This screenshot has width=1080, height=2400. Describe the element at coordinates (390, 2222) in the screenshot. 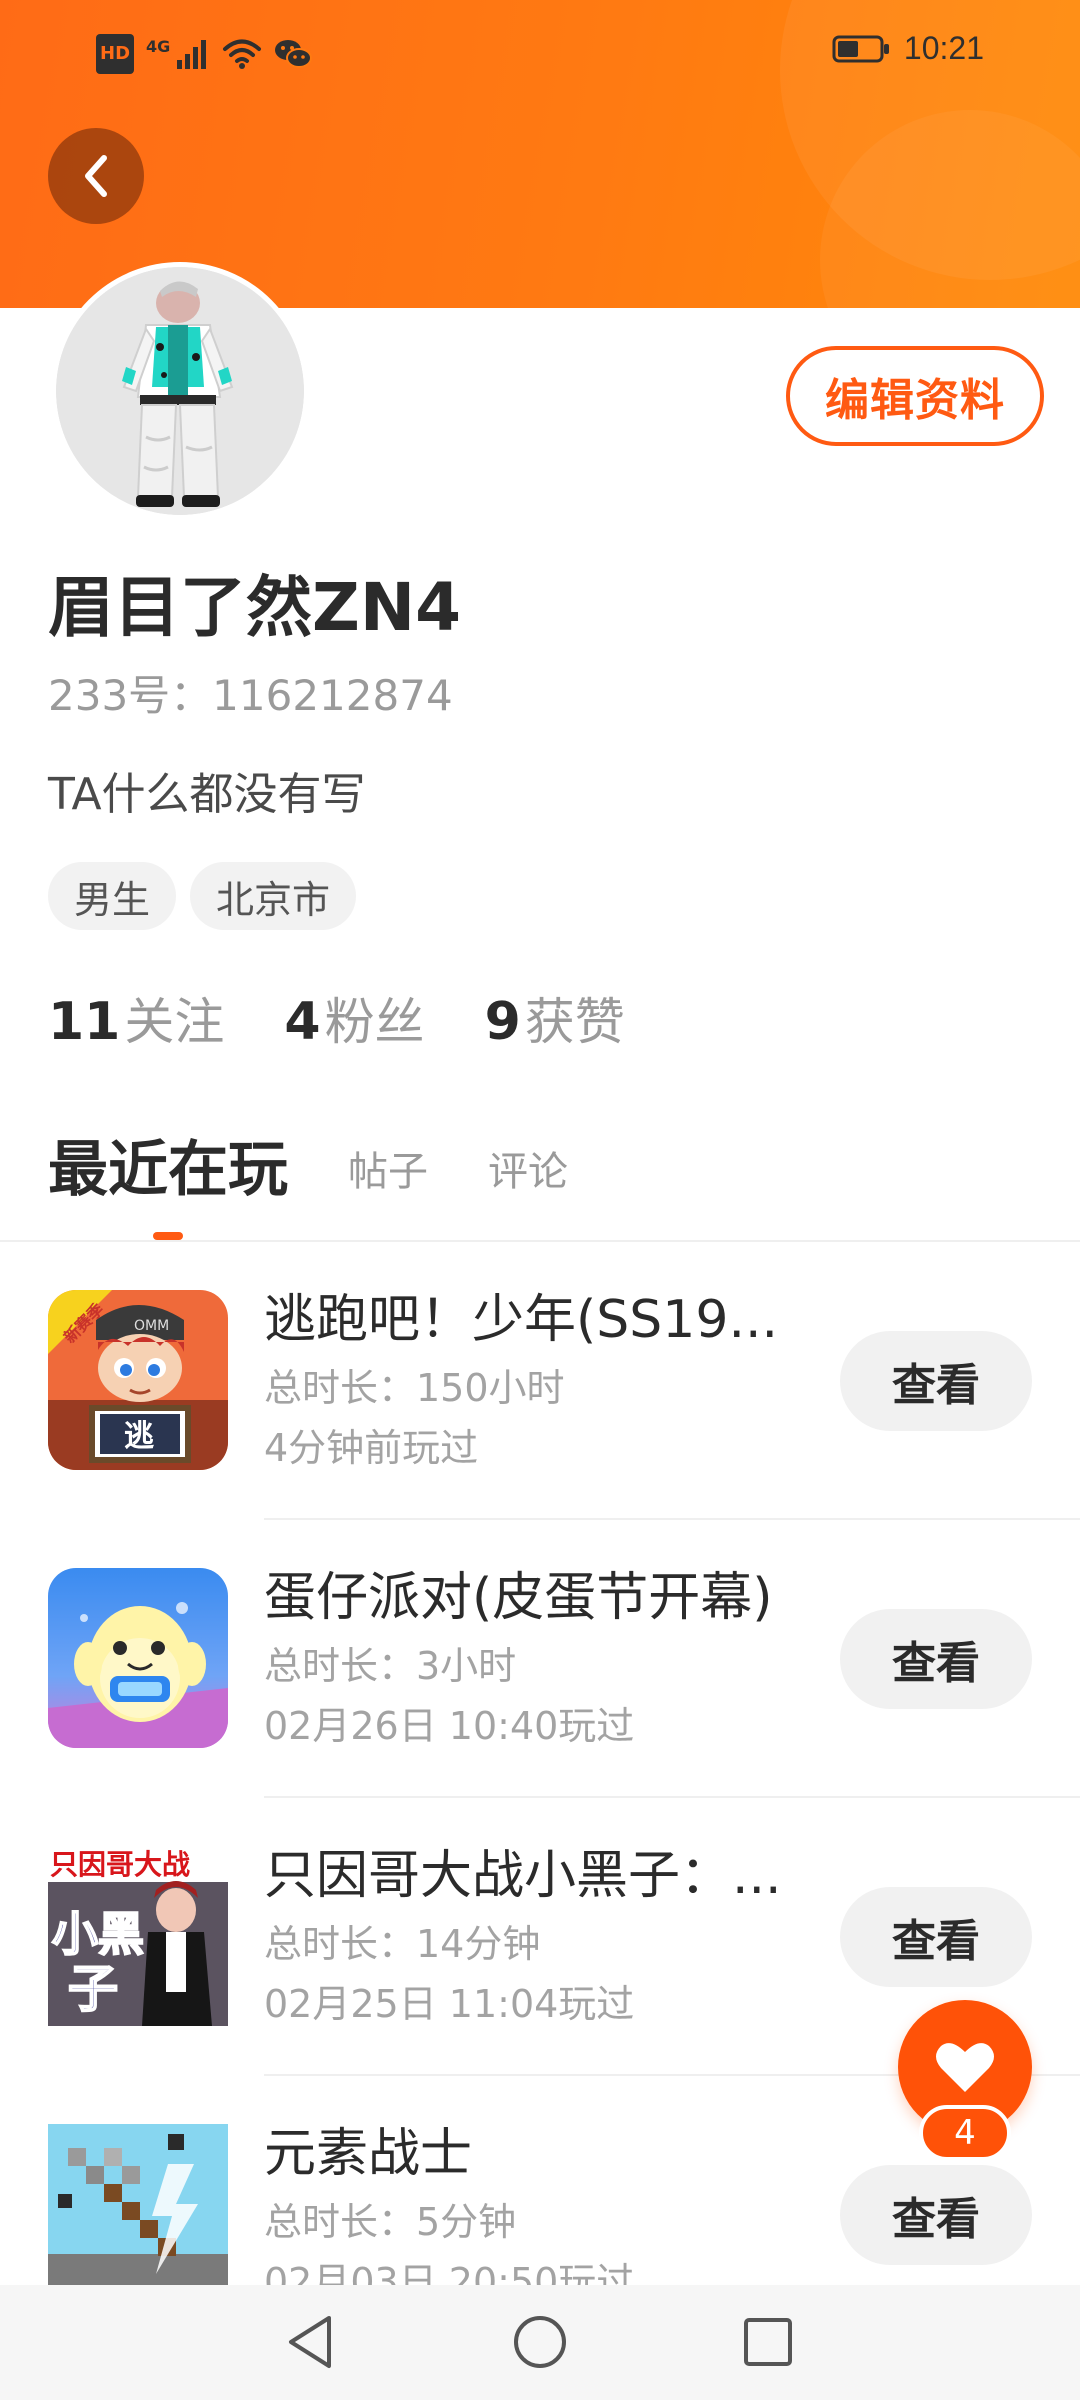

I see `game-duration: 总时长：5分钟` at that location.